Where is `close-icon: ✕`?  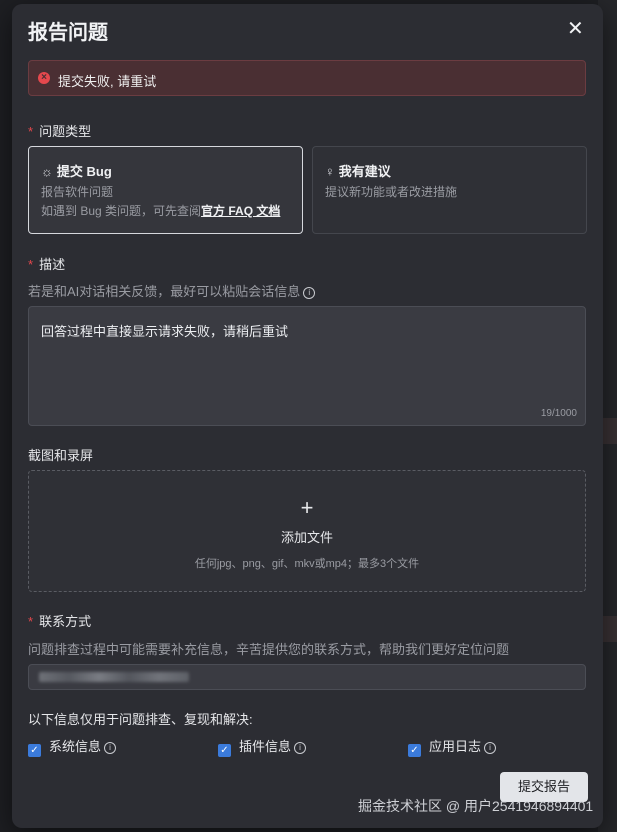 close-icon: ✕ is located at coordinates (575, 28).